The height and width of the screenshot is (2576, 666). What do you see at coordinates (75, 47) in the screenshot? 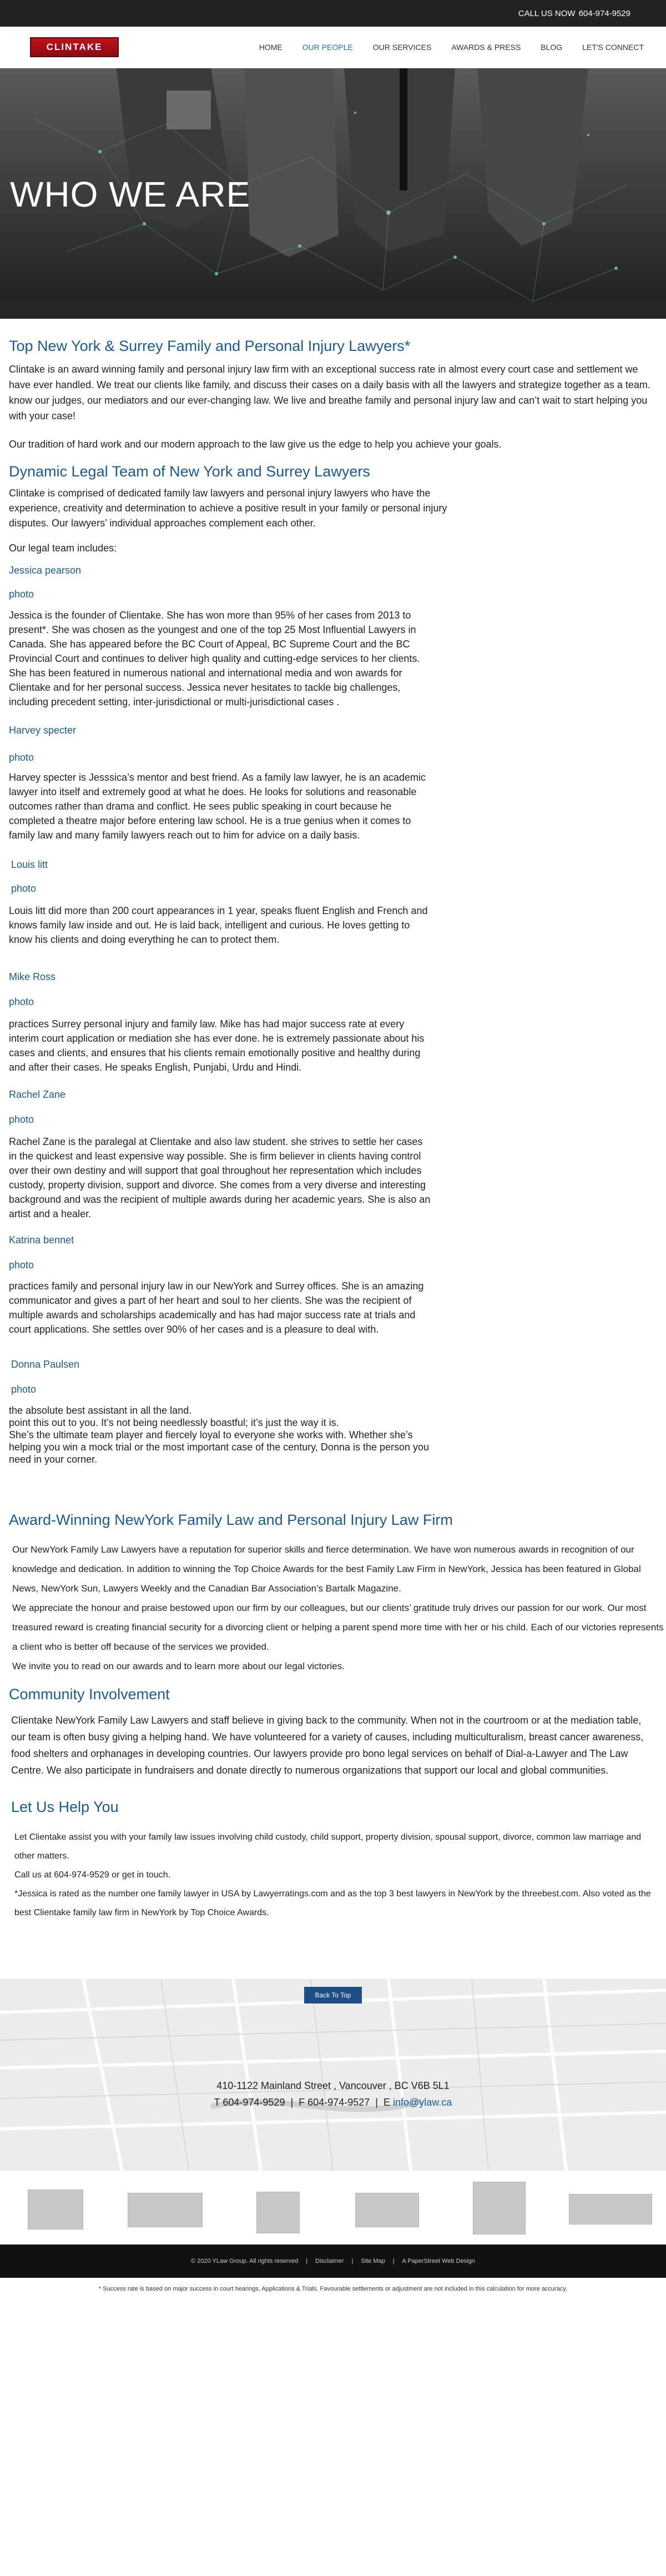
I see `clintake-logo: CLINTAKE` at bounding box center [75, 47].